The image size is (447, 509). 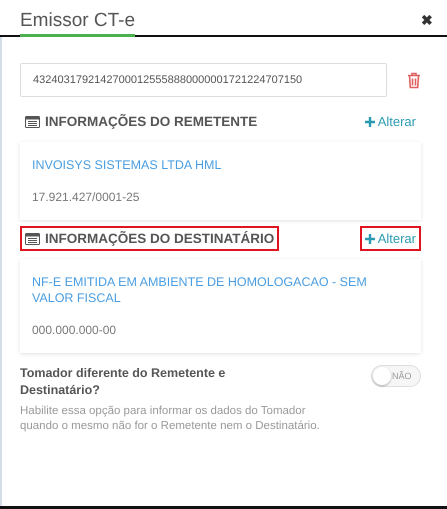 I want to click on section-heading: INFORMAÇÕES DO REMETENTE, so click(x=151, y=121).